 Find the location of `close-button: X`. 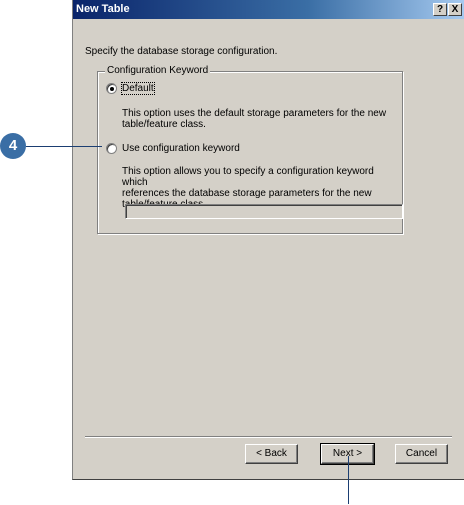

close-button: X is located at coordinates (455, 9).